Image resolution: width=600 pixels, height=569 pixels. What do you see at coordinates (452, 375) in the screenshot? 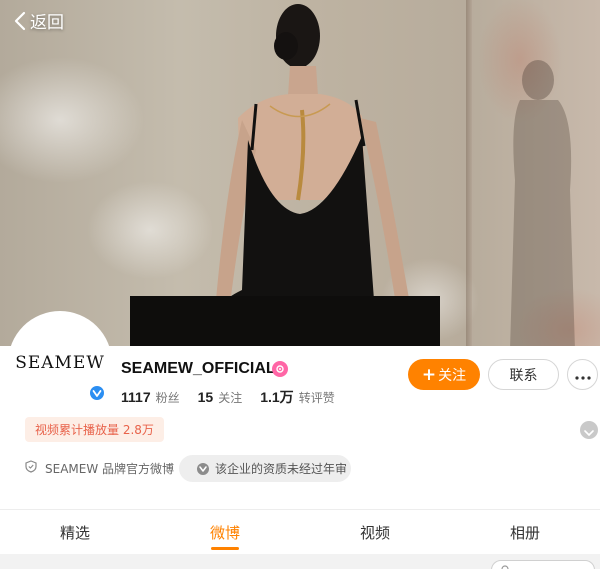
I see `follow-label: 关注` at bounding box center [452, 375].